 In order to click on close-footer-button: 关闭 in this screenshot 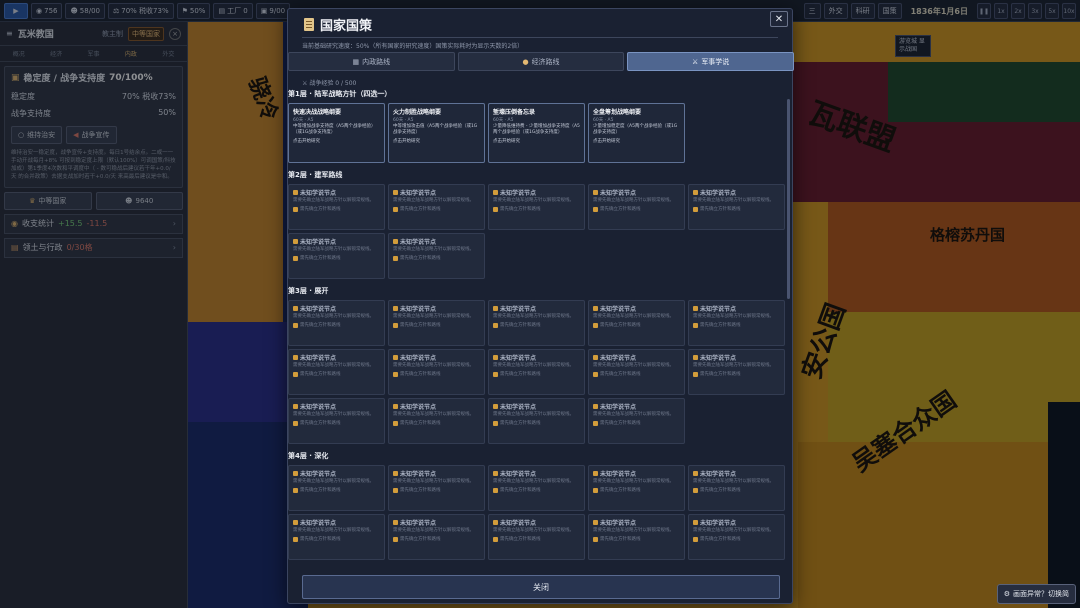, I will do `click(541, 587)`.